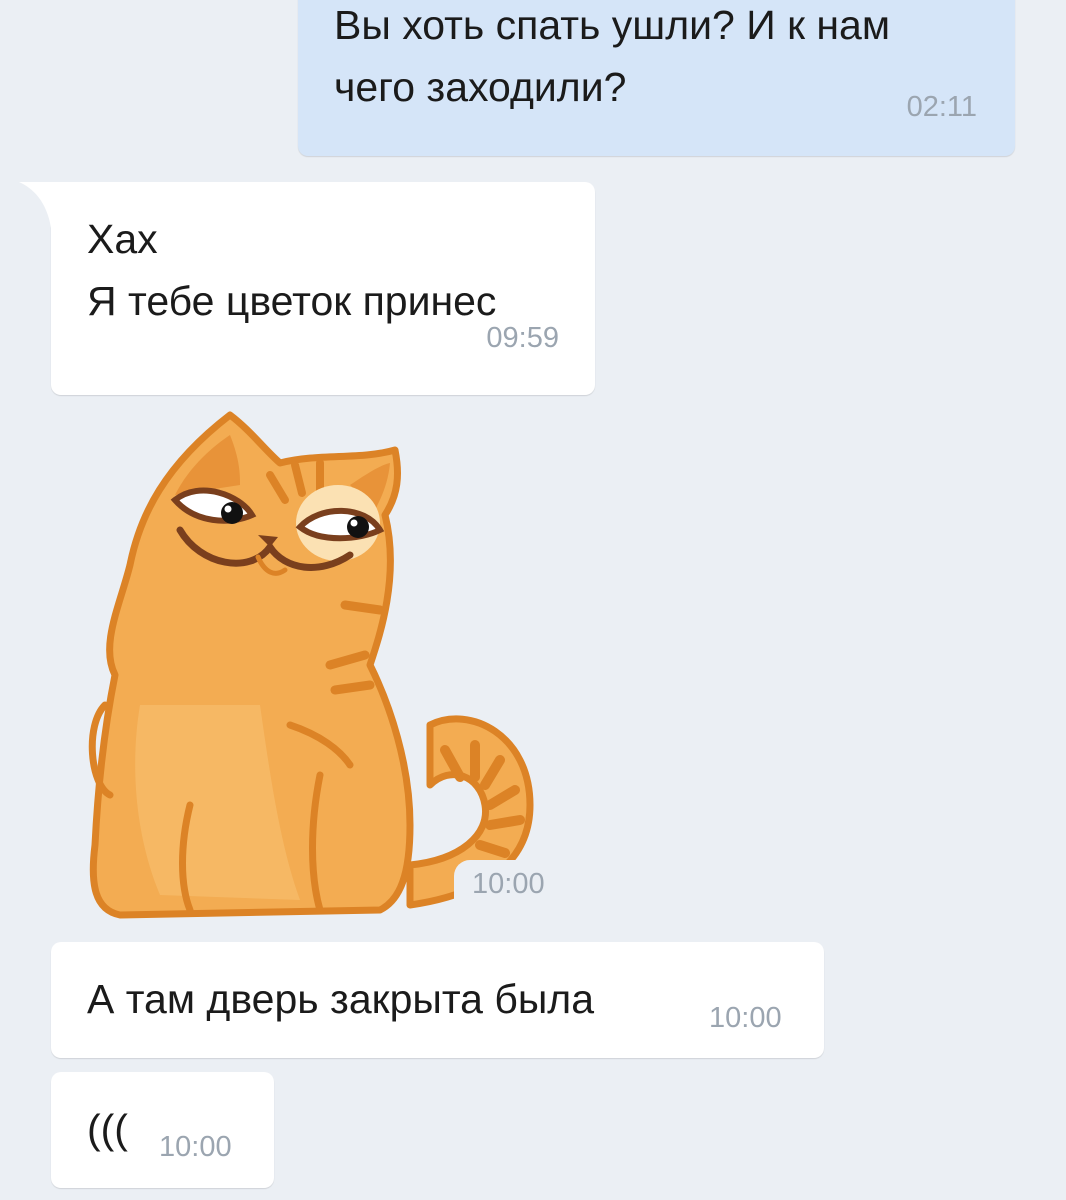 Image resolution: width=1066 pixels, height=1200 pixels. I want to click on incoming-message: А там дверь закрыта была, so click(437, 1000).